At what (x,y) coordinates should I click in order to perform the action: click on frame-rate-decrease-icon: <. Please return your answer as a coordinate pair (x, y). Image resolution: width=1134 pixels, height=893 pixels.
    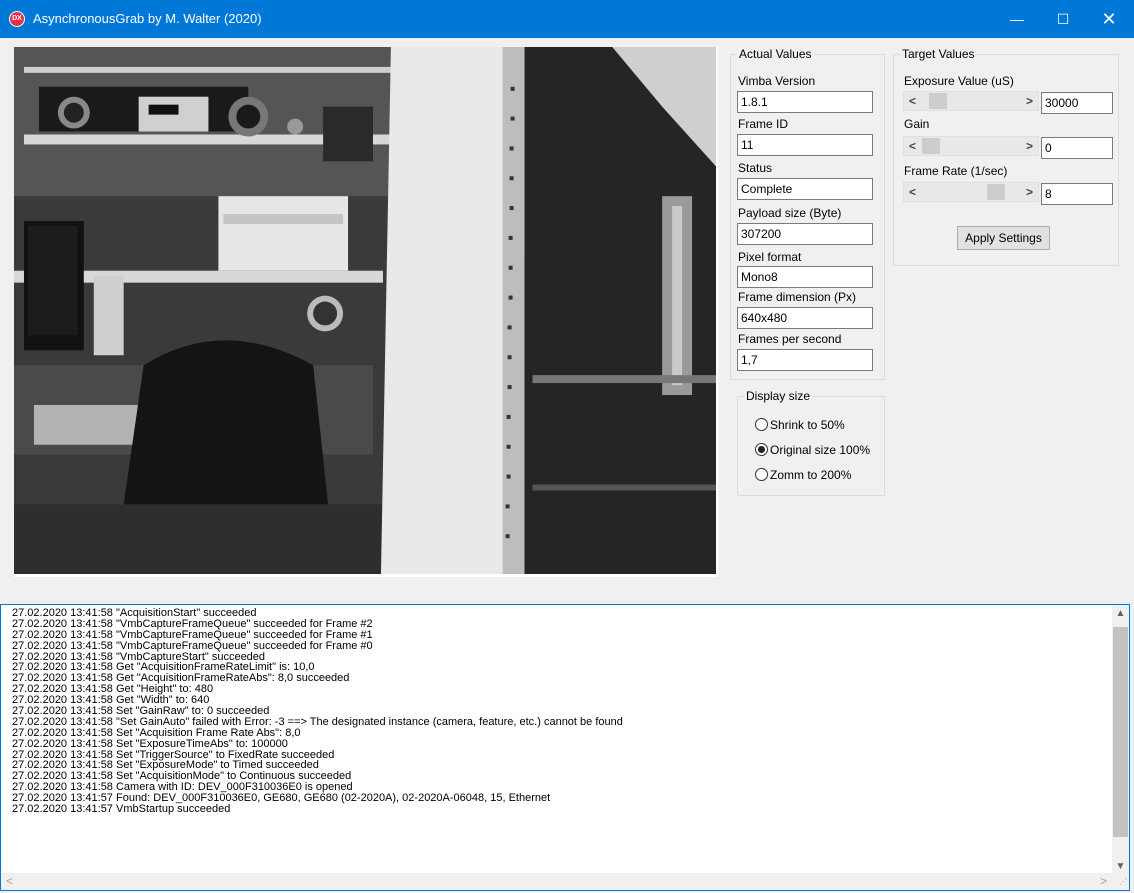
    Looking at the image, I should click on (912, 192).